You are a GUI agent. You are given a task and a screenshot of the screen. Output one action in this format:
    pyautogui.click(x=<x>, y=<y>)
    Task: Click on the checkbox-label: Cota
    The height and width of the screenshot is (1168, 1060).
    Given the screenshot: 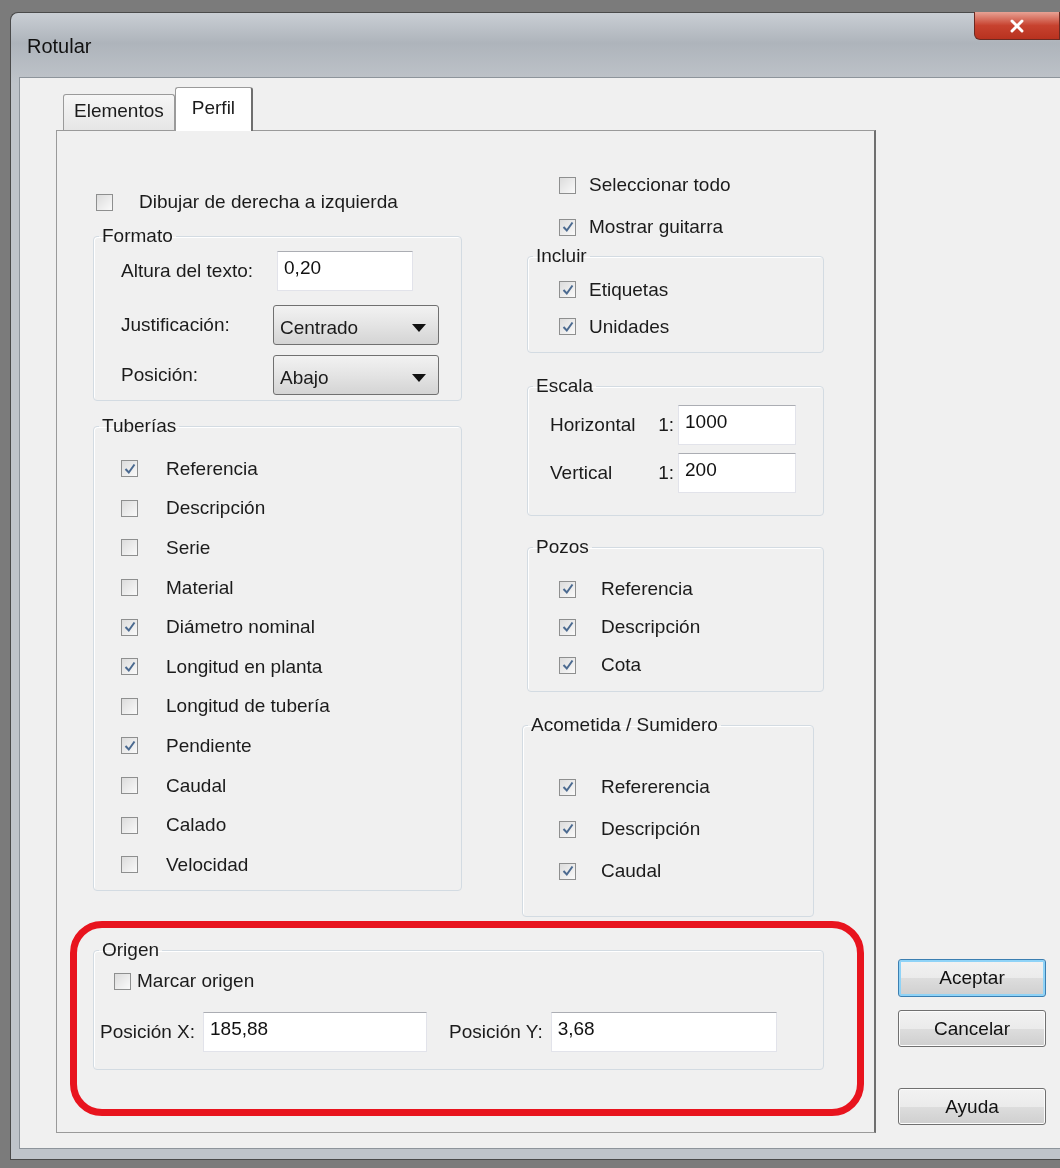 What is the action you would take?
    pyautogui.click(x=621, y=665)
    